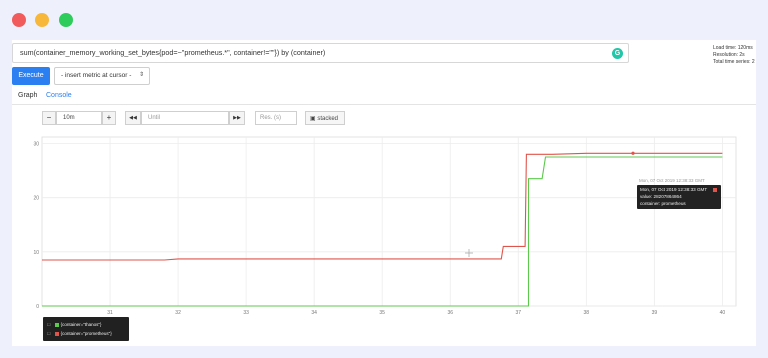 Image resolution: width=768 pixels, height=358 pixels. I want to click on grammarly-icon: G, so click(617, 53).